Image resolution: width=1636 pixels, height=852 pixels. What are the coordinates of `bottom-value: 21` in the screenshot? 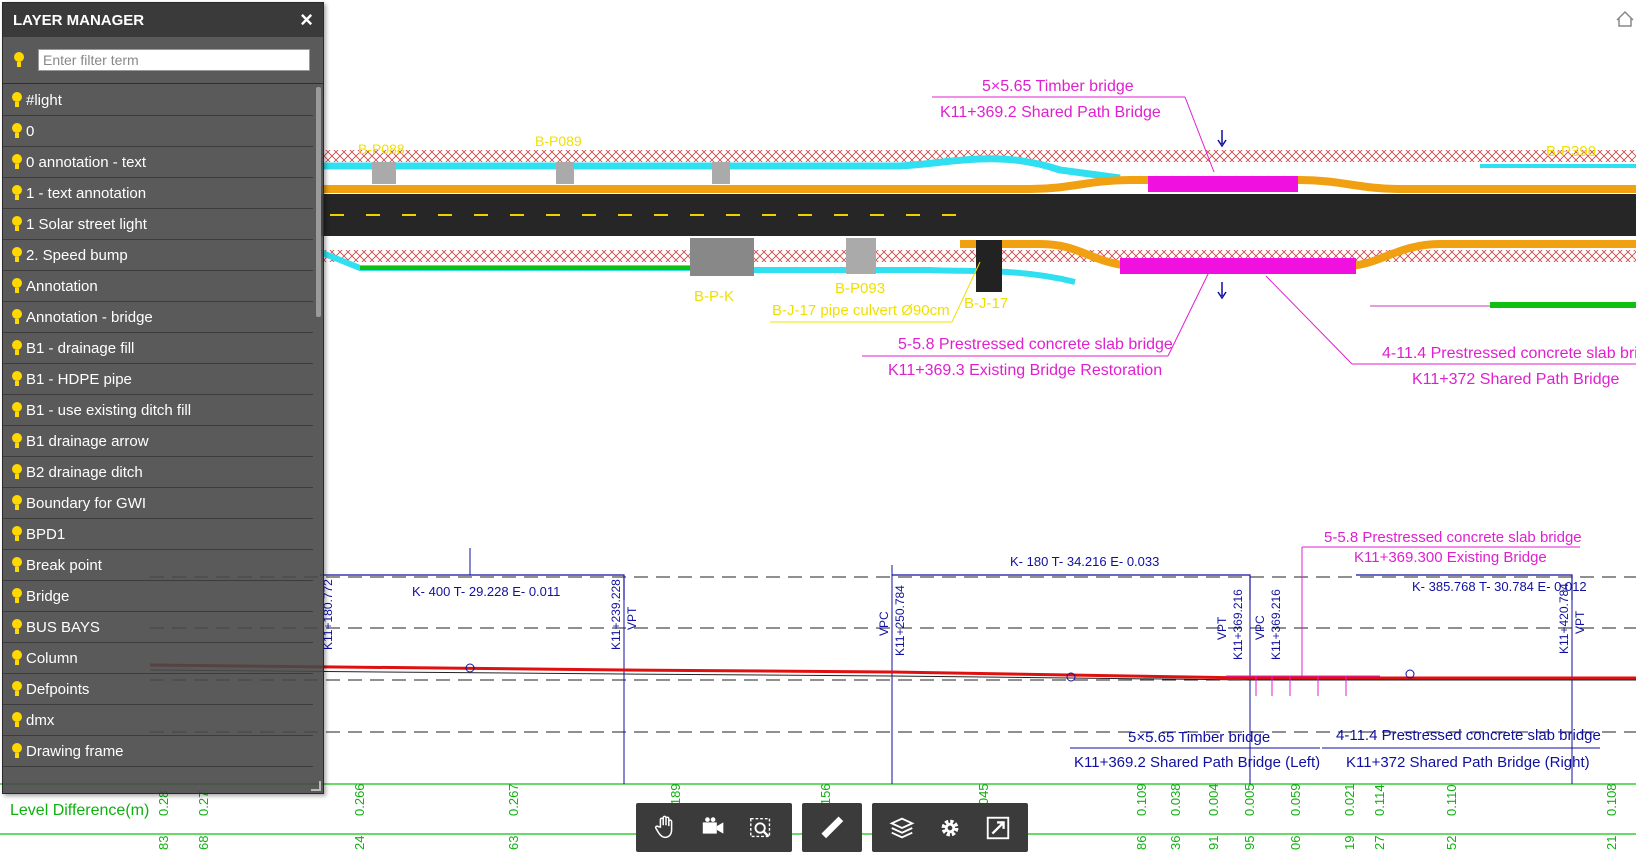 It's located at (1611, 843).